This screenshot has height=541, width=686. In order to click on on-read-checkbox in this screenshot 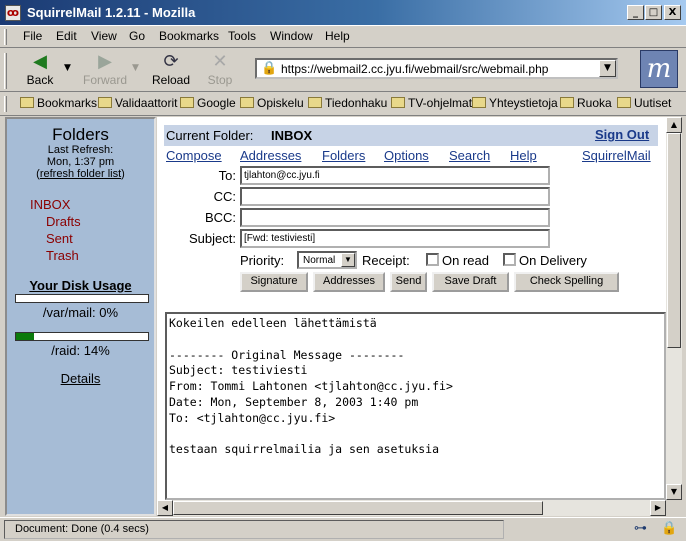, I will do `click(432, 259)`.